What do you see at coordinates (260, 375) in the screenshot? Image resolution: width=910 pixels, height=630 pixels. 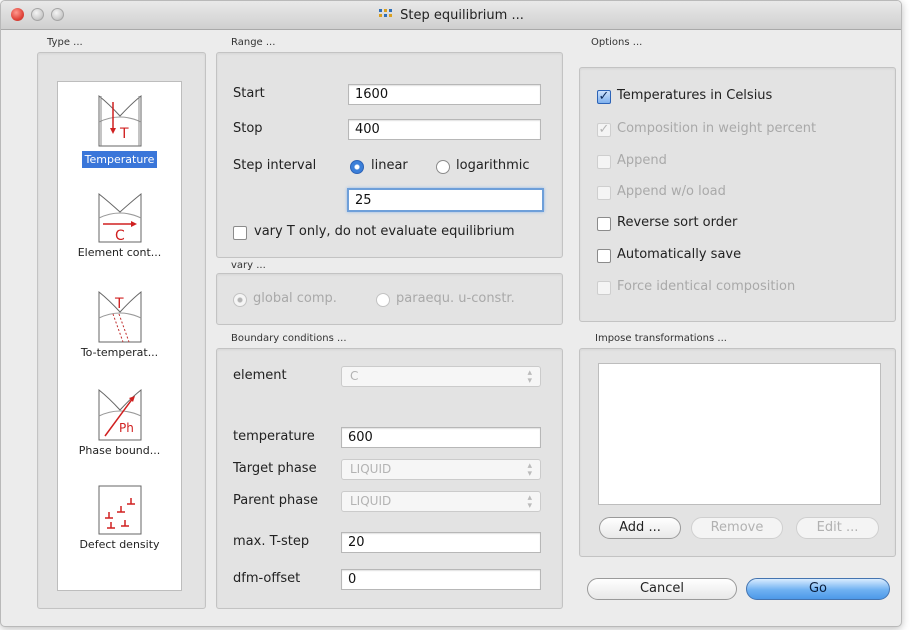 I see `element-label: element` at bounding box center [260, 375].